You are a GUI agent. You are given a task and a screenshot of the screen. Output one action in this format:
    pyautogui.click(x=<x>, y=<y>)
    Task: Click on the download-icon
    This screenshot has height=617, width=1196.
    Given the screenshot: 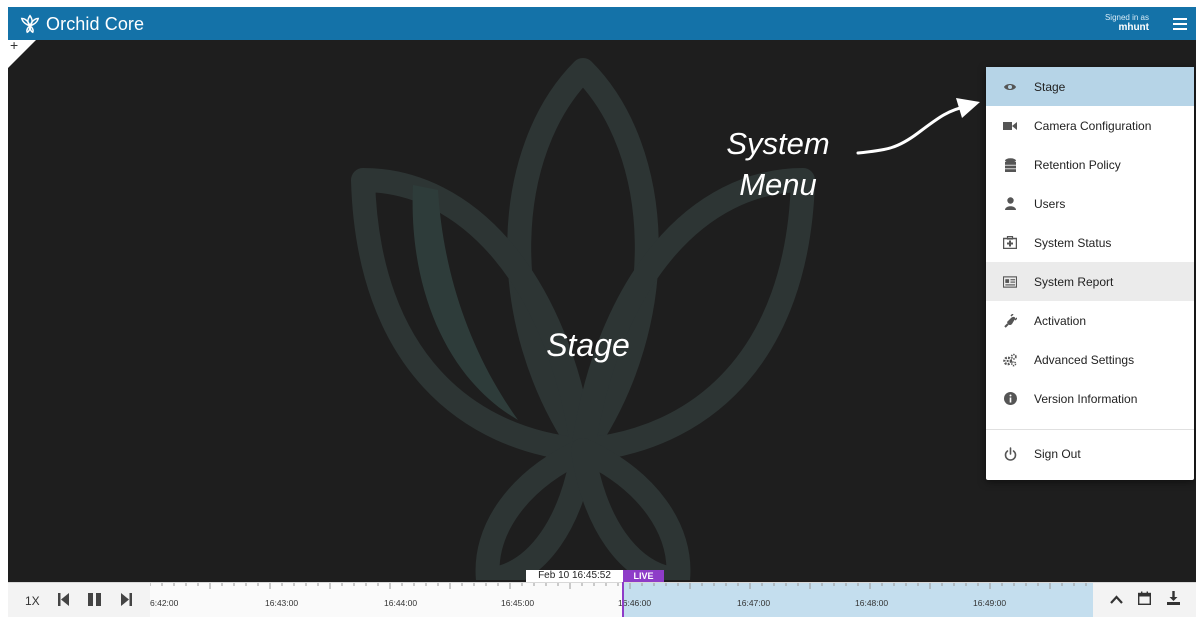 What is the action you would take?
    pyautogui.click(x=1173, y=599)
    